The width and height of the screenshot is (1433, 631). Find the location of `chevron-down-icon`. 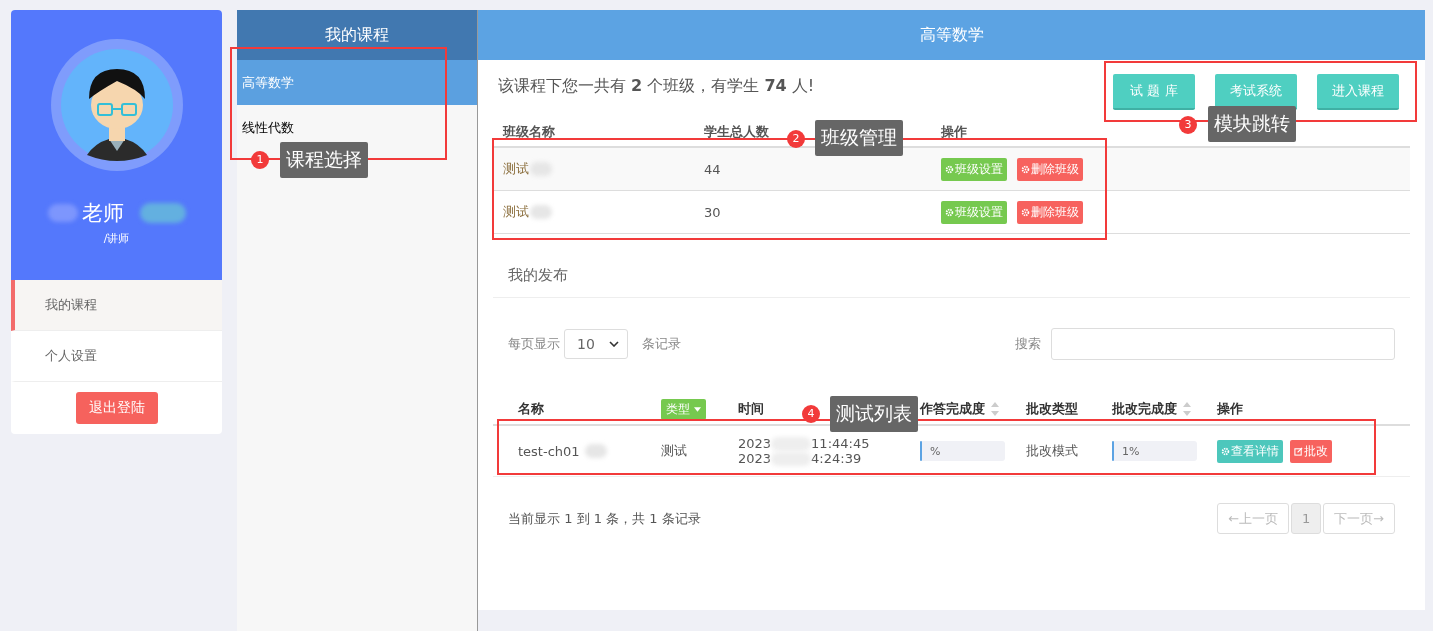

chevron-down-icon is located at coordinates (614, 344).